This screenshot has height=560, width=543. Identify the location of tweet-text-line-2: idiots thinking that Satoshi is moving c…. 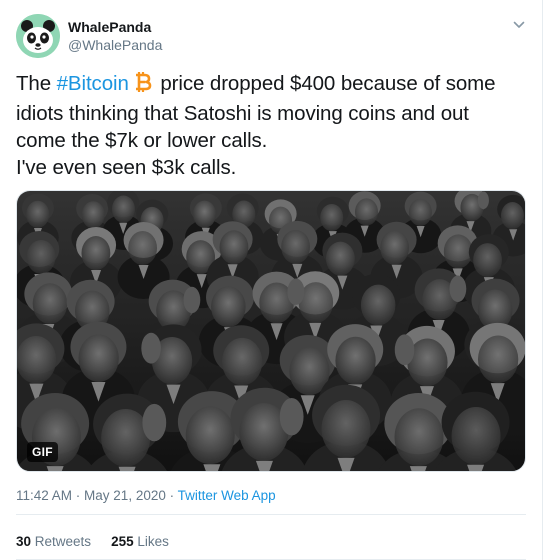
(242, 113).